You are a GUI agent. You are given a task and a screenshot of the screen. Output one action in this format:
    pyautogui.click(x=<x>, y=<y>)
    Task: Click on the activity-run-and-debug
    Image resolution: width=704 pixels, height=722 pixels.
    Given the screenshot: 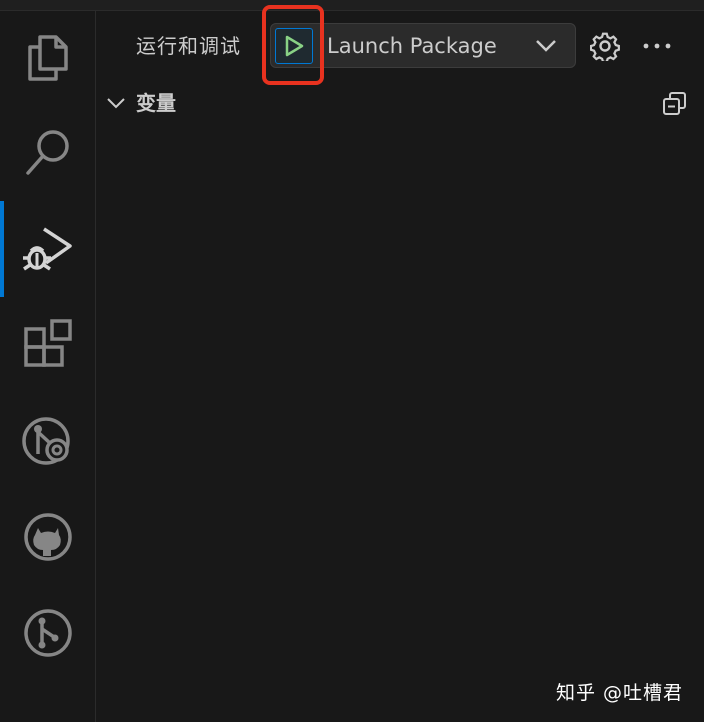 What is the action you would take?
    pyautogui.click(x=47, y=249)
    